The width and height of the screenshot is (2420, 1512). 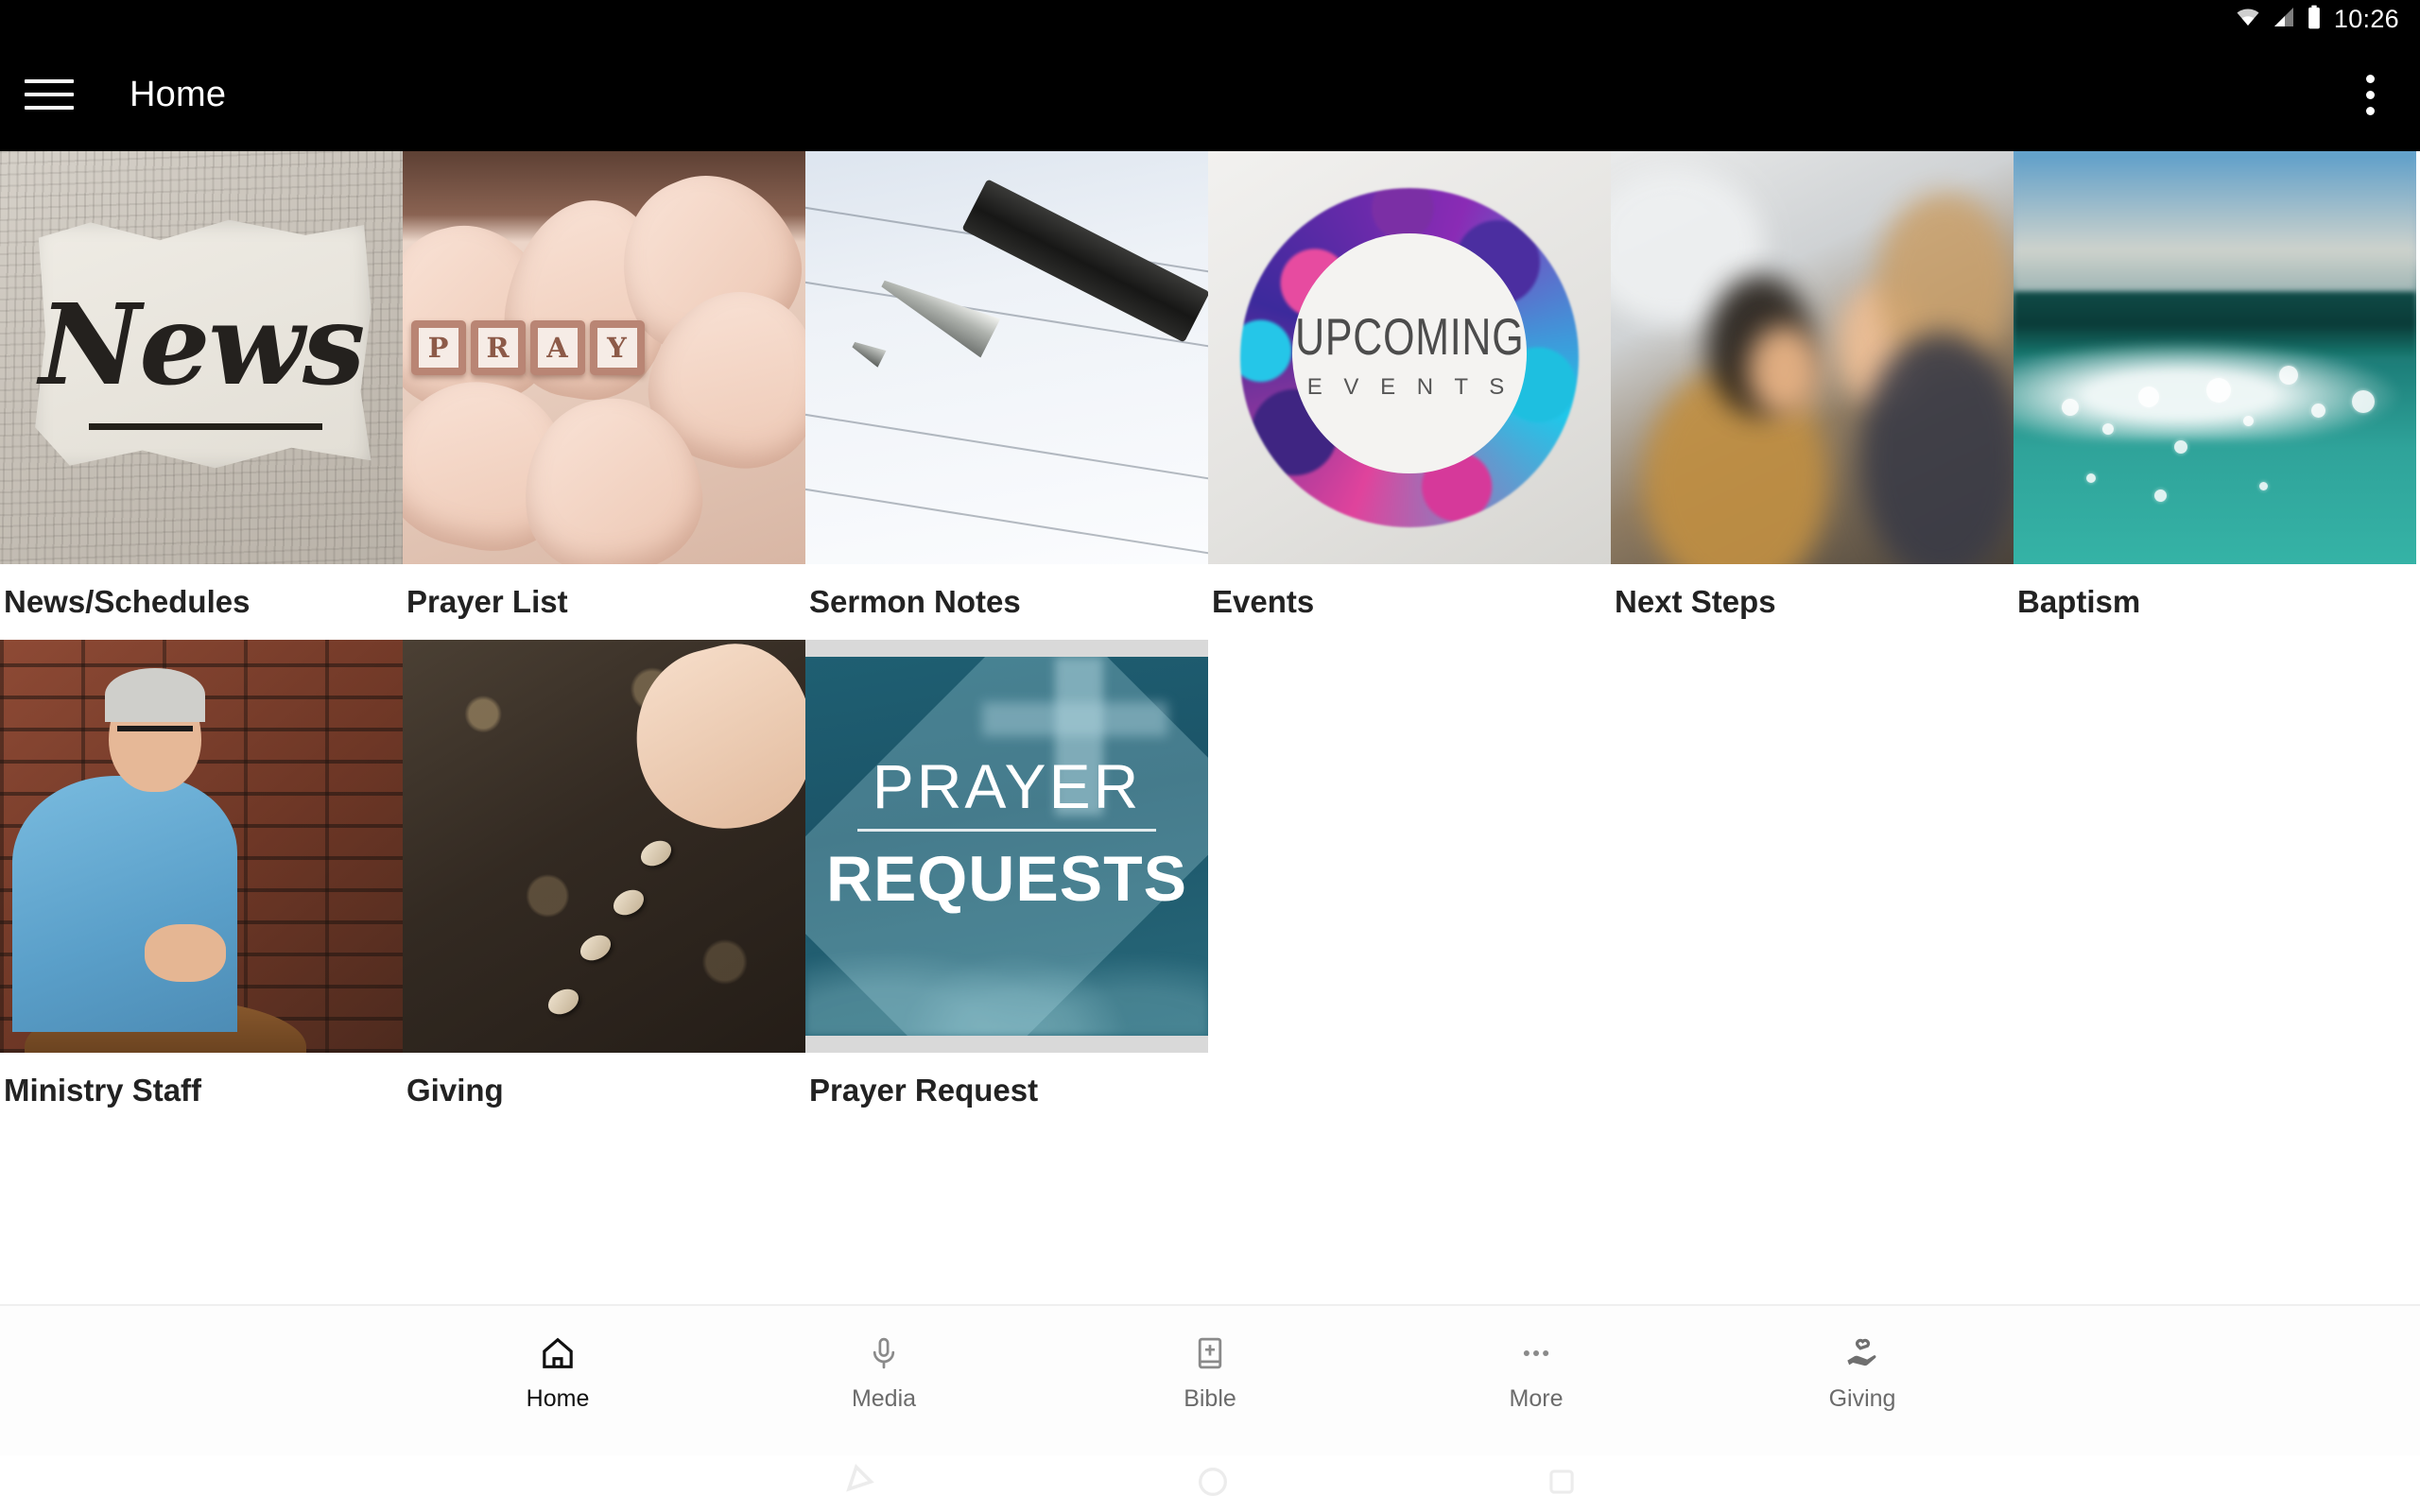 I want to click on tile-events: UPCOMING E V E N T S Events, so click(x=1409, y=386).